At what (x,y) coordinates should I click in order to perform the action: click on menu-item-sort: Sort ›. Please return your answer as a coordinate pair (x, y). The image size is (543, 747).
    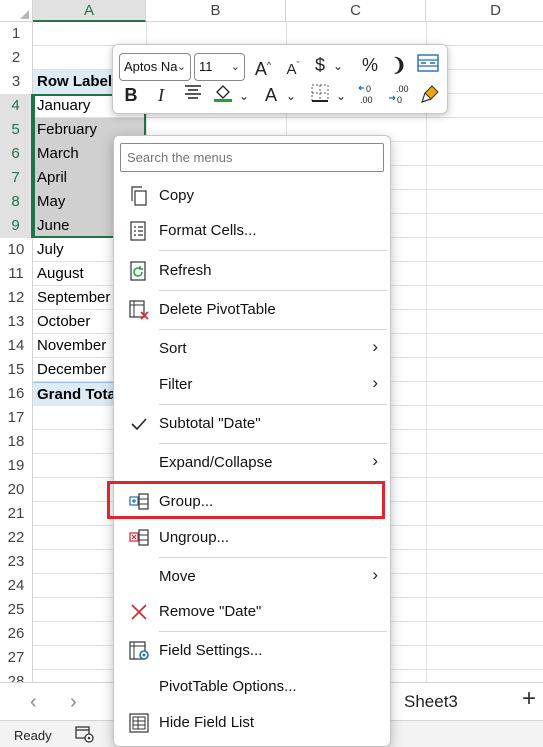
    Looking at the image, I should click on (252, 349).